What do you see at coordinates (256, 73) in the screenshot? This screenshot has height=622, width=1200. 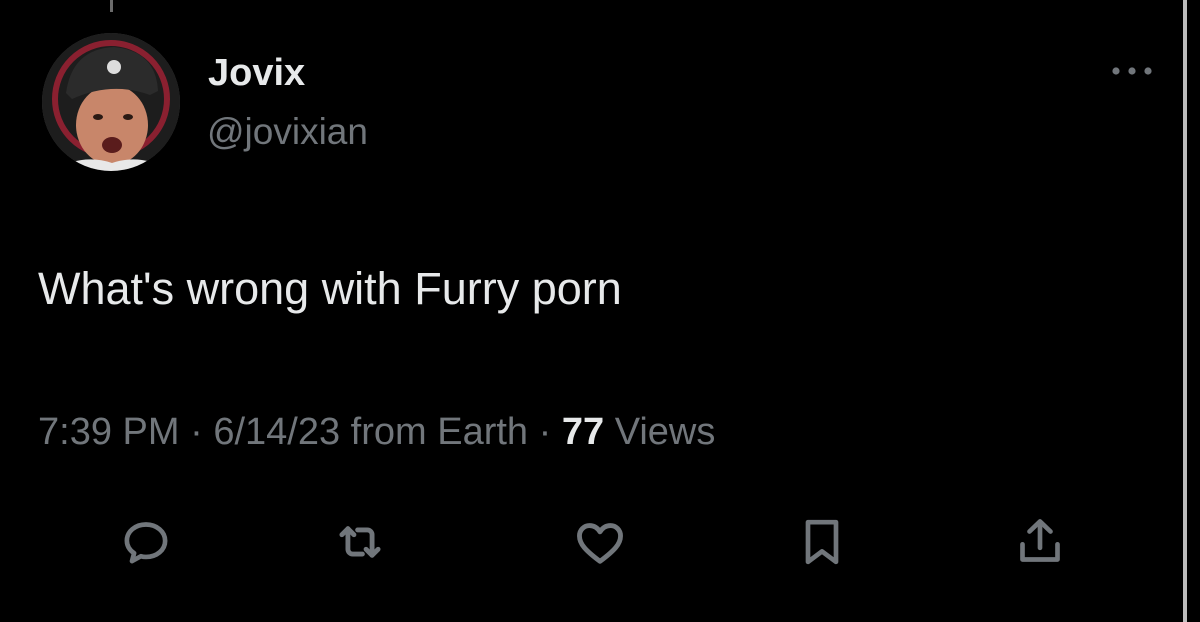 I see `display-name: Jovix` at bounding box center [256, 73].